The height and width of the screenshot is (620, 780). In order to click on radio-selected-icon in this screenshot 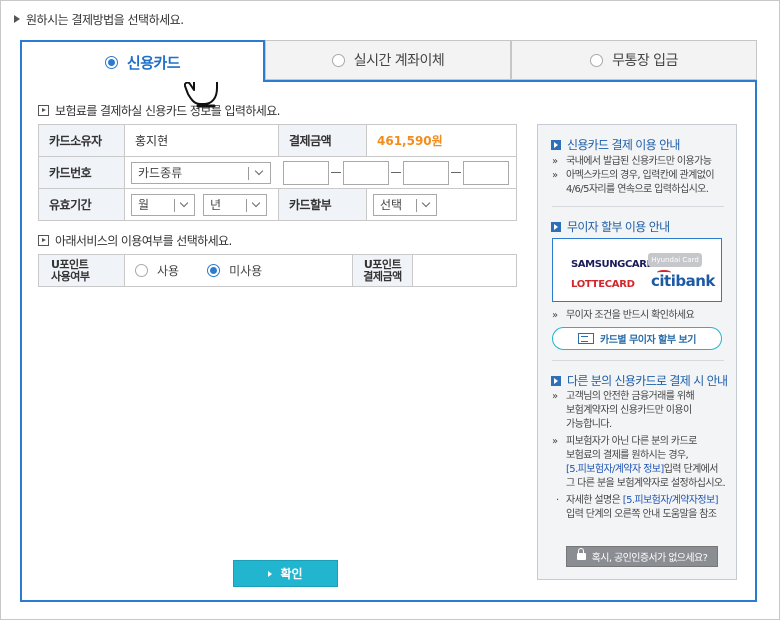, I will do `click(214, 270)`.